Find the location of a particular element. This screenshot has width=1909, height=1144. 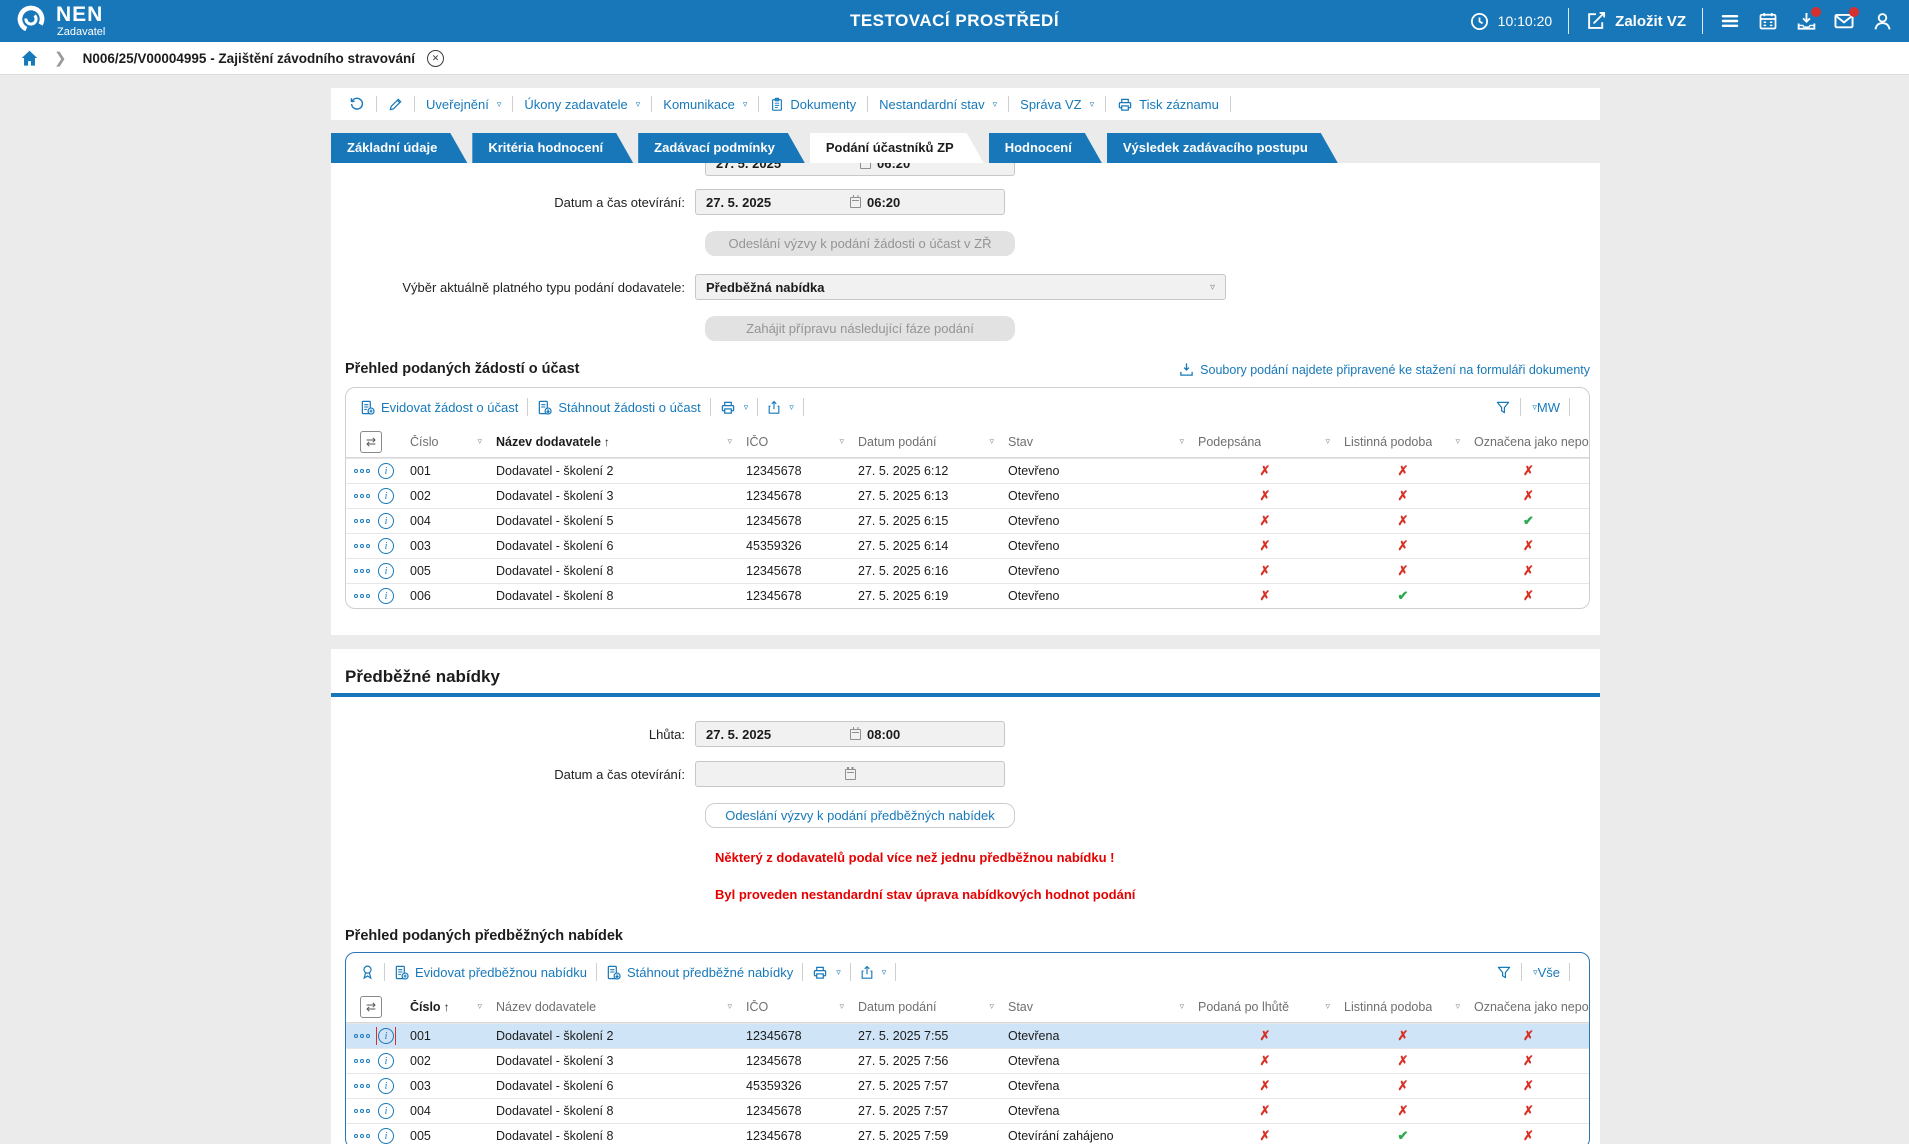

tisk-zaznamu-button: Tisk záznamu is located at coordinates (1168, 104).